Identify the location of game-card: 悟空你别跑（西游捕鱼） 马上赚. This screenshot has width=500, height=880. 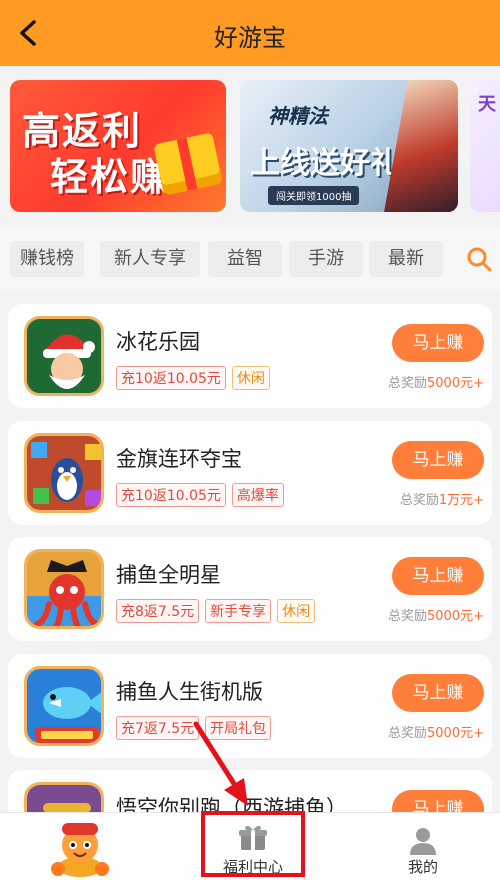
(250, 791).